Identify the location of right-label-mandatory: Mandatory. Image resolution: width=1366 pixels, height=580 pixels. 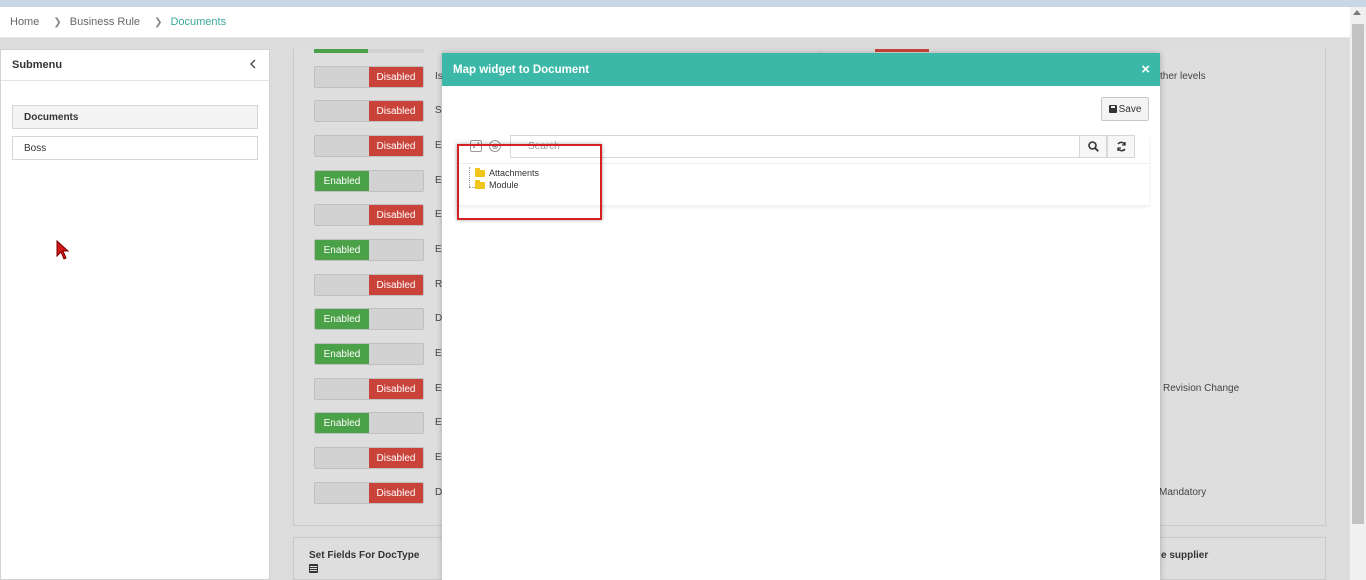
(1183, 492).